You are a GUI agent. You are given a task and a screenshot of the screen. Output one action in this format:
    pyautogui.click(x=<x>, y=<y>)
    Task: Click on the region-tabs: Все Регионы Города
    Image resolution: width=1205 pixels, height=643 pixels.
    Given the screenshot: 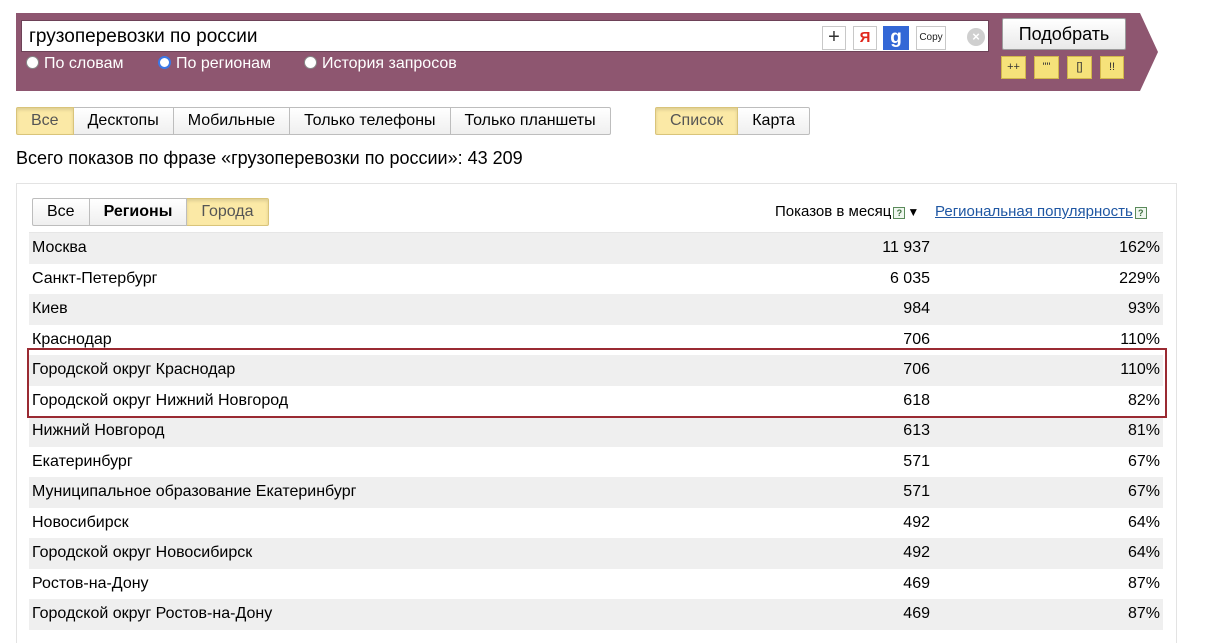 What is the action you would take?
    pyautogui.click(x=150, y=212)
    